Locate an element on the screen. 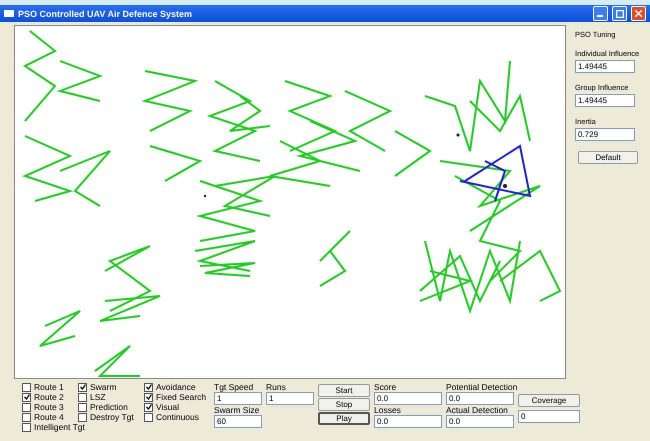  field-label: Swarm Size is located at coordinates (237, 410).